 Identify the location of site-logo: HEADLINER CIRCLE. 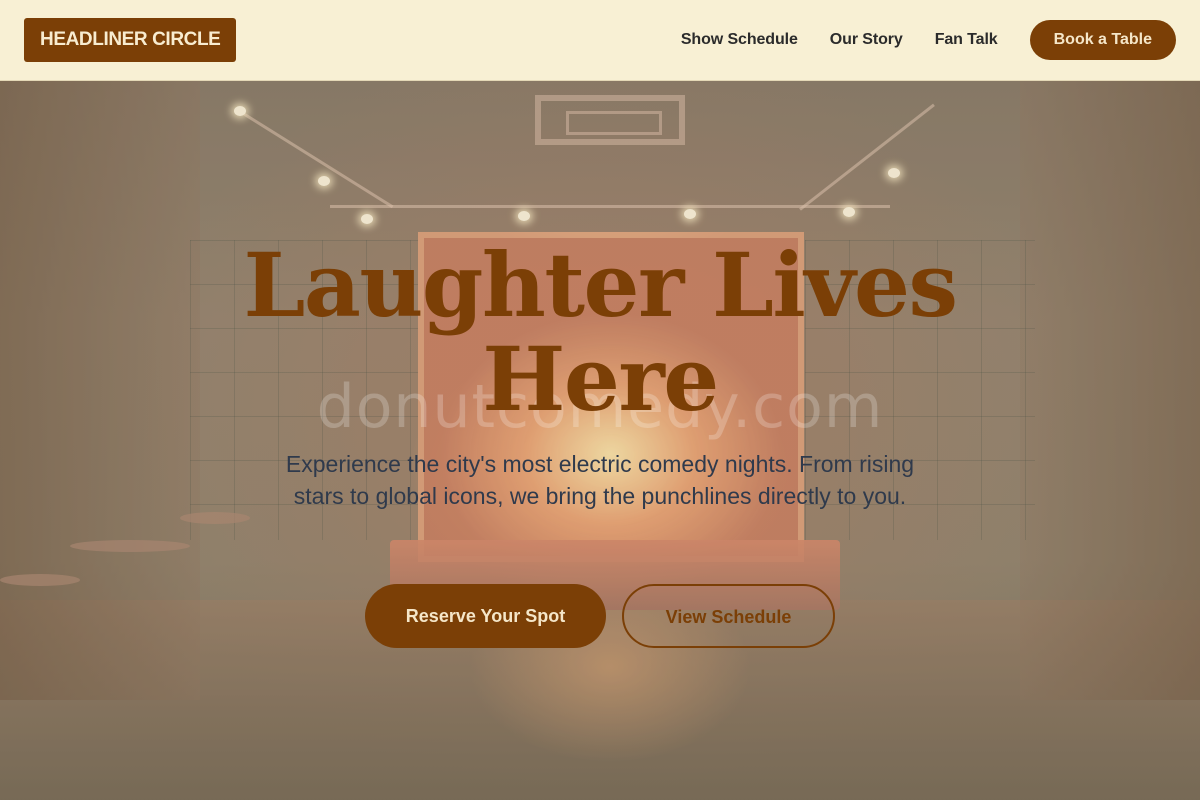
(130, 40).